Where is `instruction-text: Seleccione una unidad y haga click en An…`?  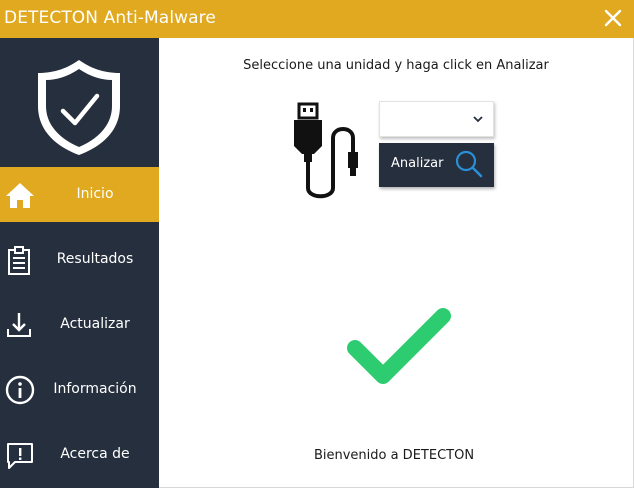 instruction-text: Seleccione una unidad y haga click en An… is located at coordinates (396, 65).